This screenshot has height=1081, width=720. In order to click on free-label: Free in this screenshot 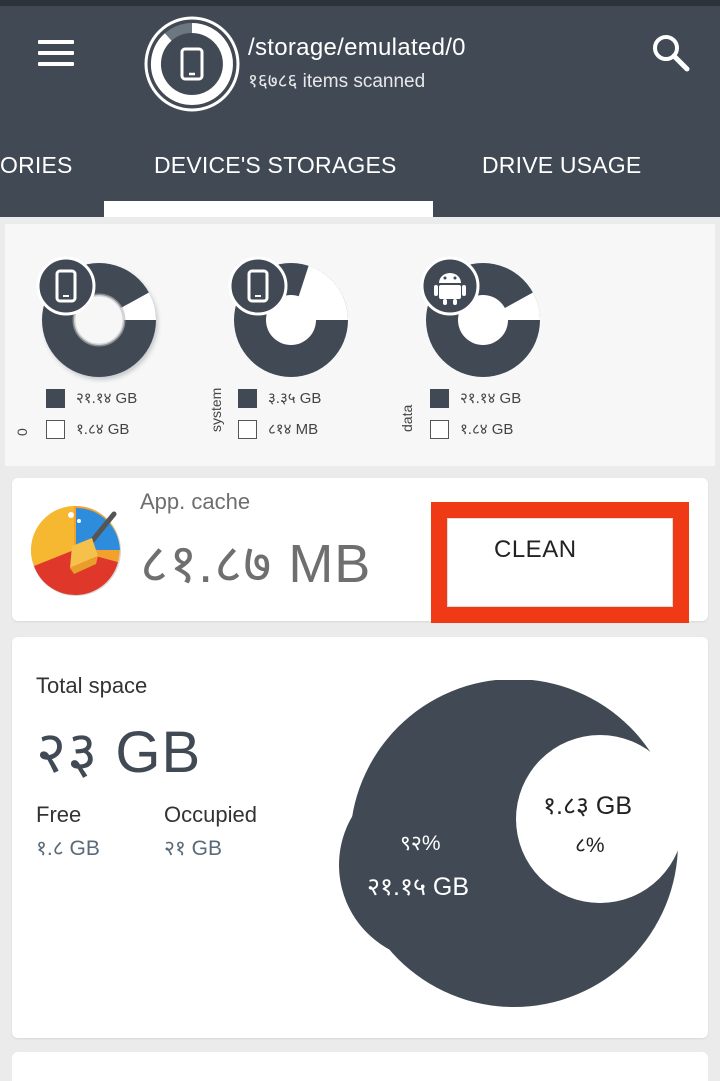, I will do `click(59, 814)`.